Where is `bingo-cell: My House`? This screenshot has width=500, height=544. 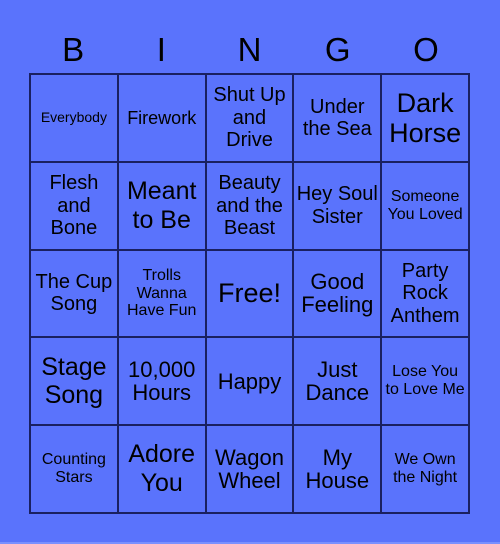 bingo-cell: My House is located at coordinates (337, 469).